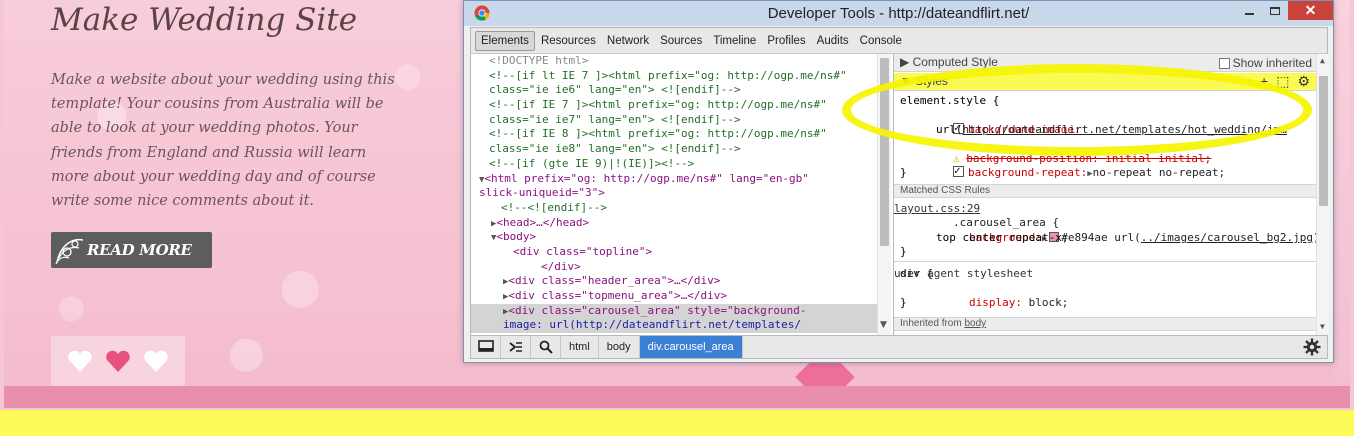  I want to click on yellow-highlight-strip, so click(677, 423).